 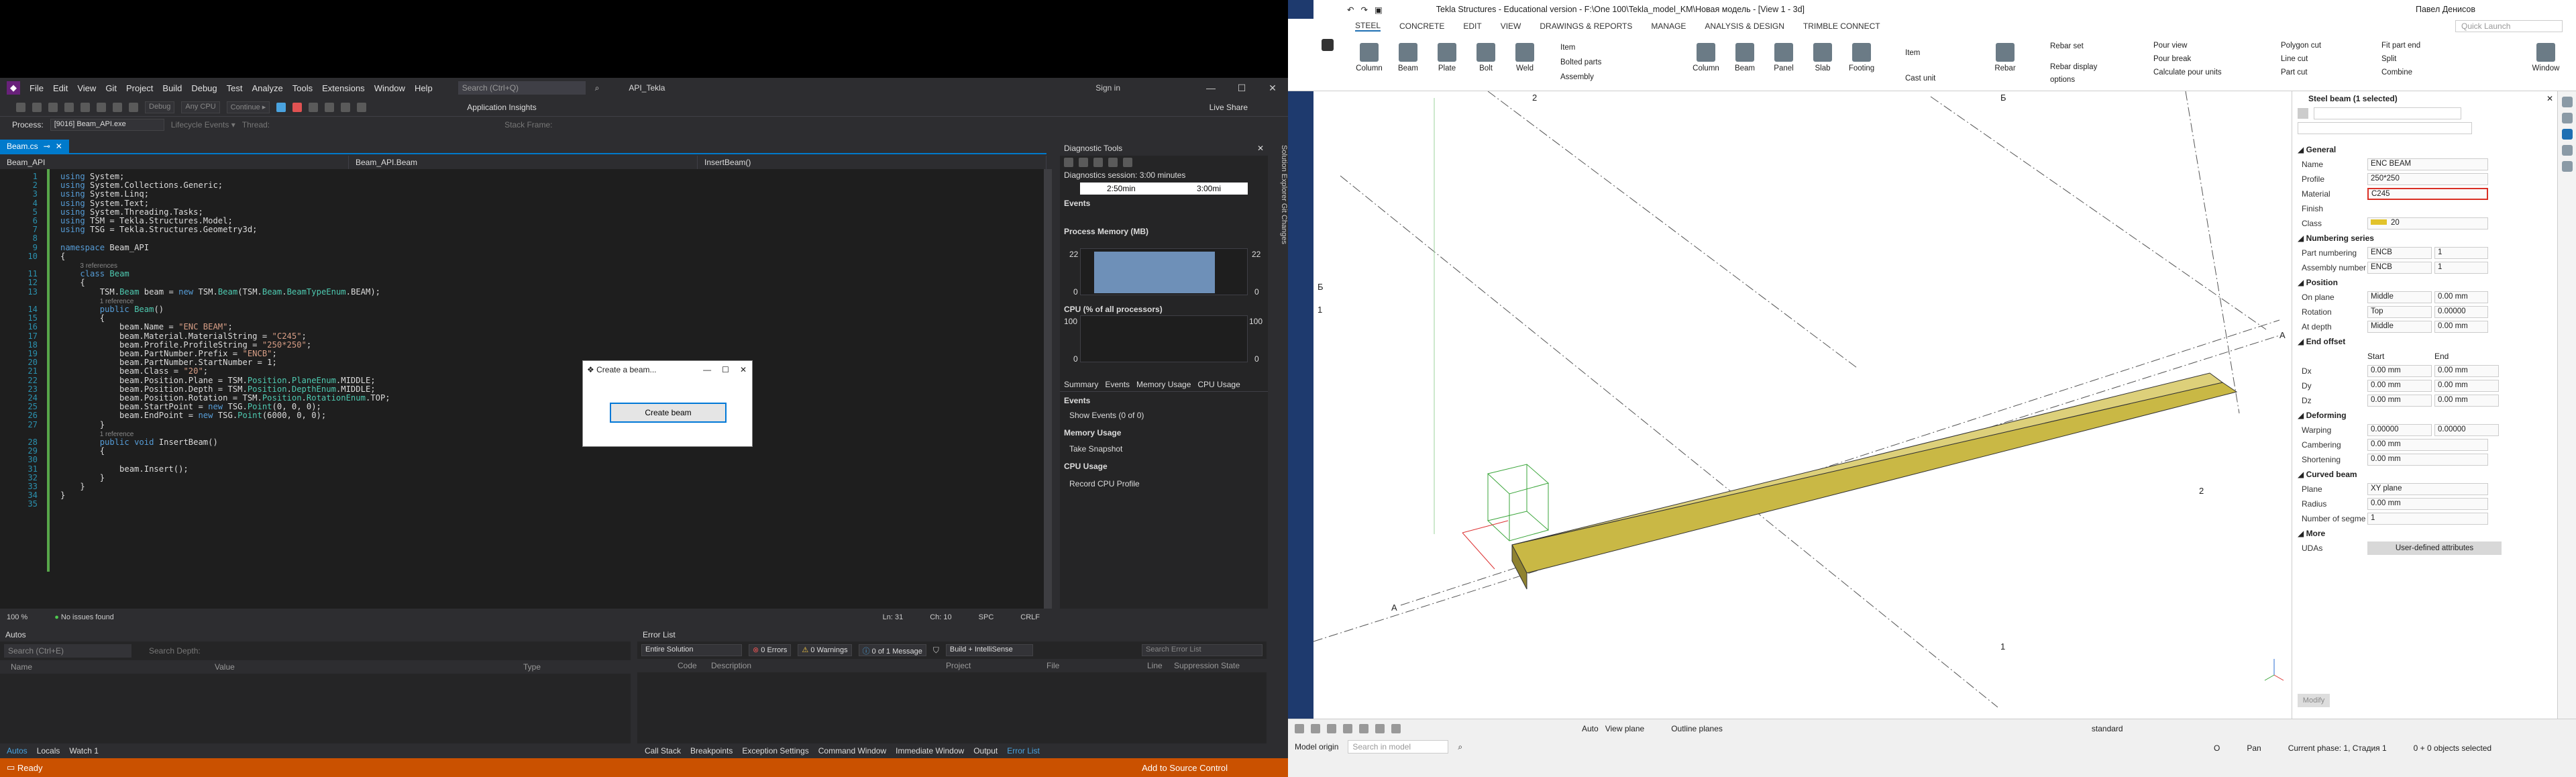 I want to click on select-tools-icon, so click(x=1083, y=162).